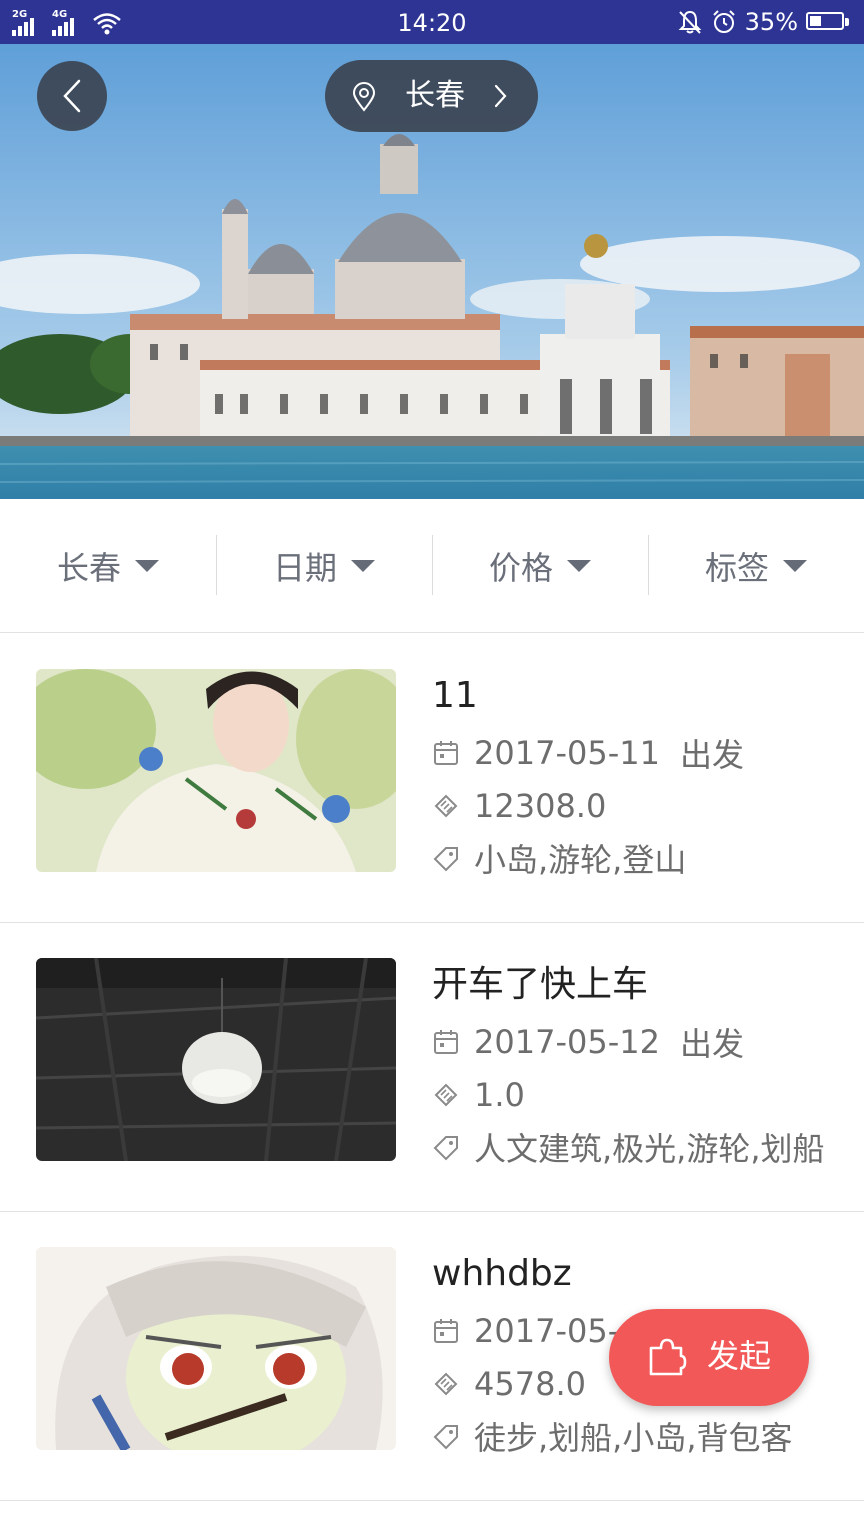 The image size is (864, 1536). I want to click on trip-price: 1.0, so click(499, 1095).